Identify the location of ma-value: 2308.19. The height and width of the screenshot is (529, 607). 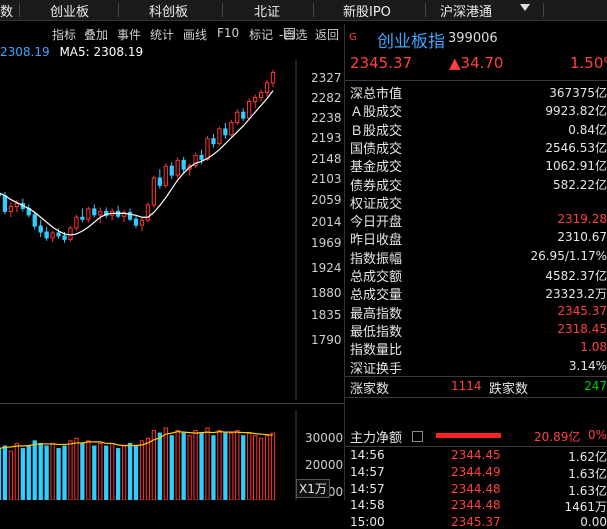
(25, 52).